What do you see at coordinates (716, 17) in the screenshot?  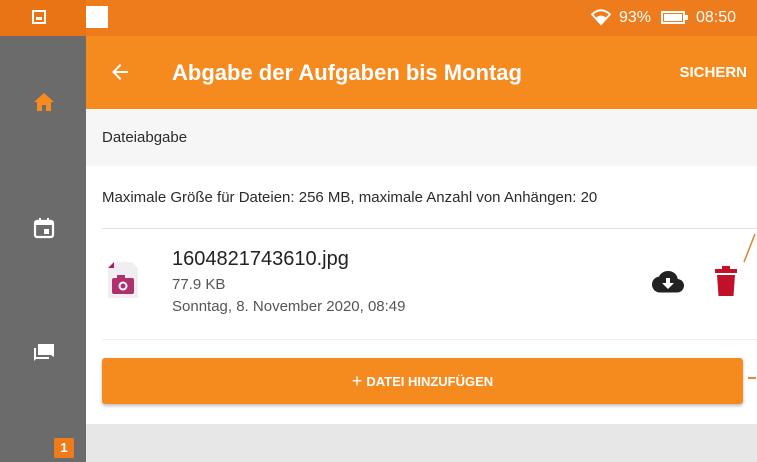 I see `status-time: 08:50` at bounding box center [716, 17].